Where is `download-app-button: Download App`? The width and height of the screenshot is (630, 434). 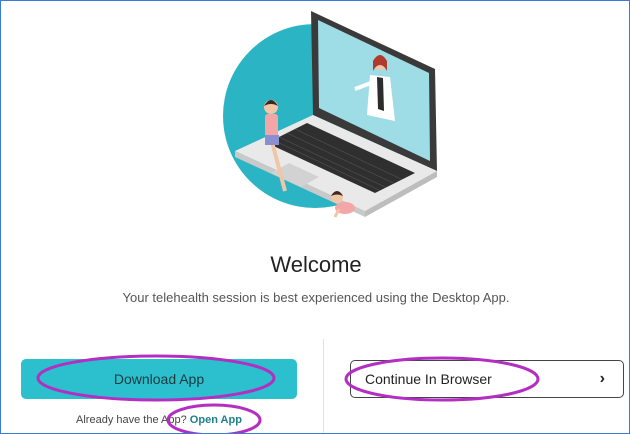 download-app-button: Download App is located at coordinates (159, 379).